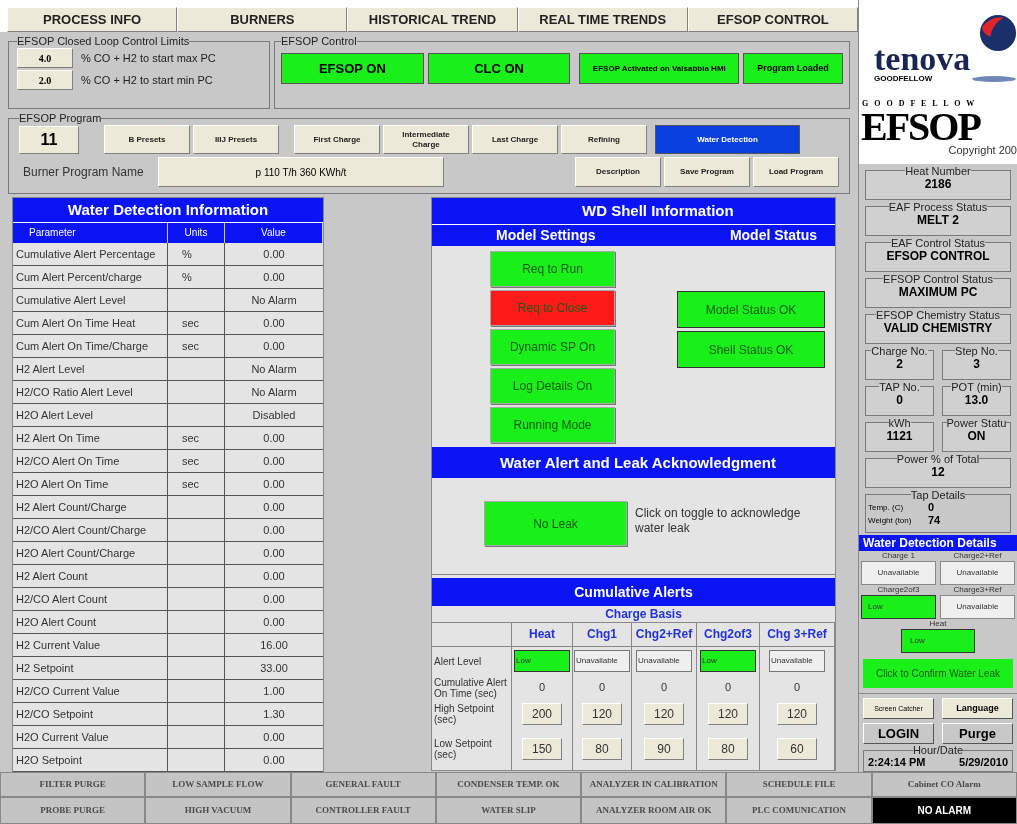 Image resolution: width=1017 pixels, height=824 pixels. I want to click on leak-toggle-button: No Leak, so click(555, 523).